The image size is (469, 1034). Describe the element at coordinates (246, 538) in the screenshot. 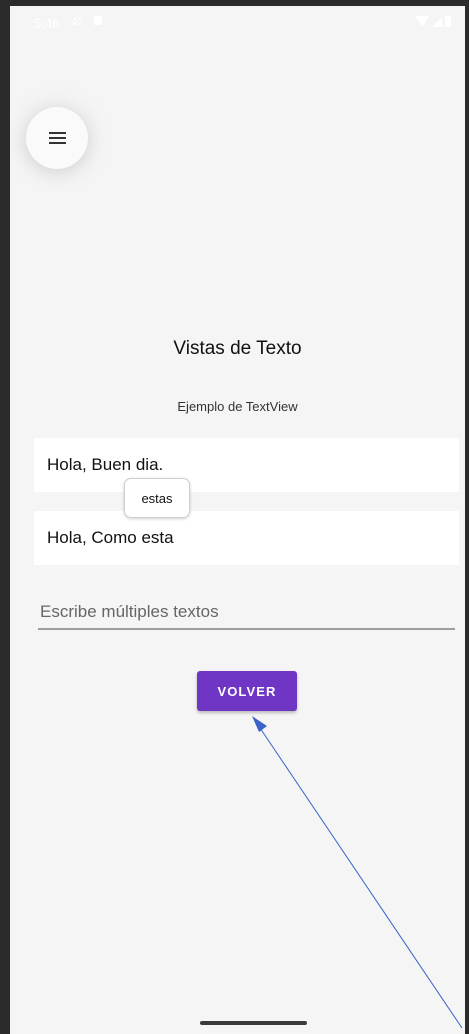

I see `text-view-question: Hola, Como esta` at that location.